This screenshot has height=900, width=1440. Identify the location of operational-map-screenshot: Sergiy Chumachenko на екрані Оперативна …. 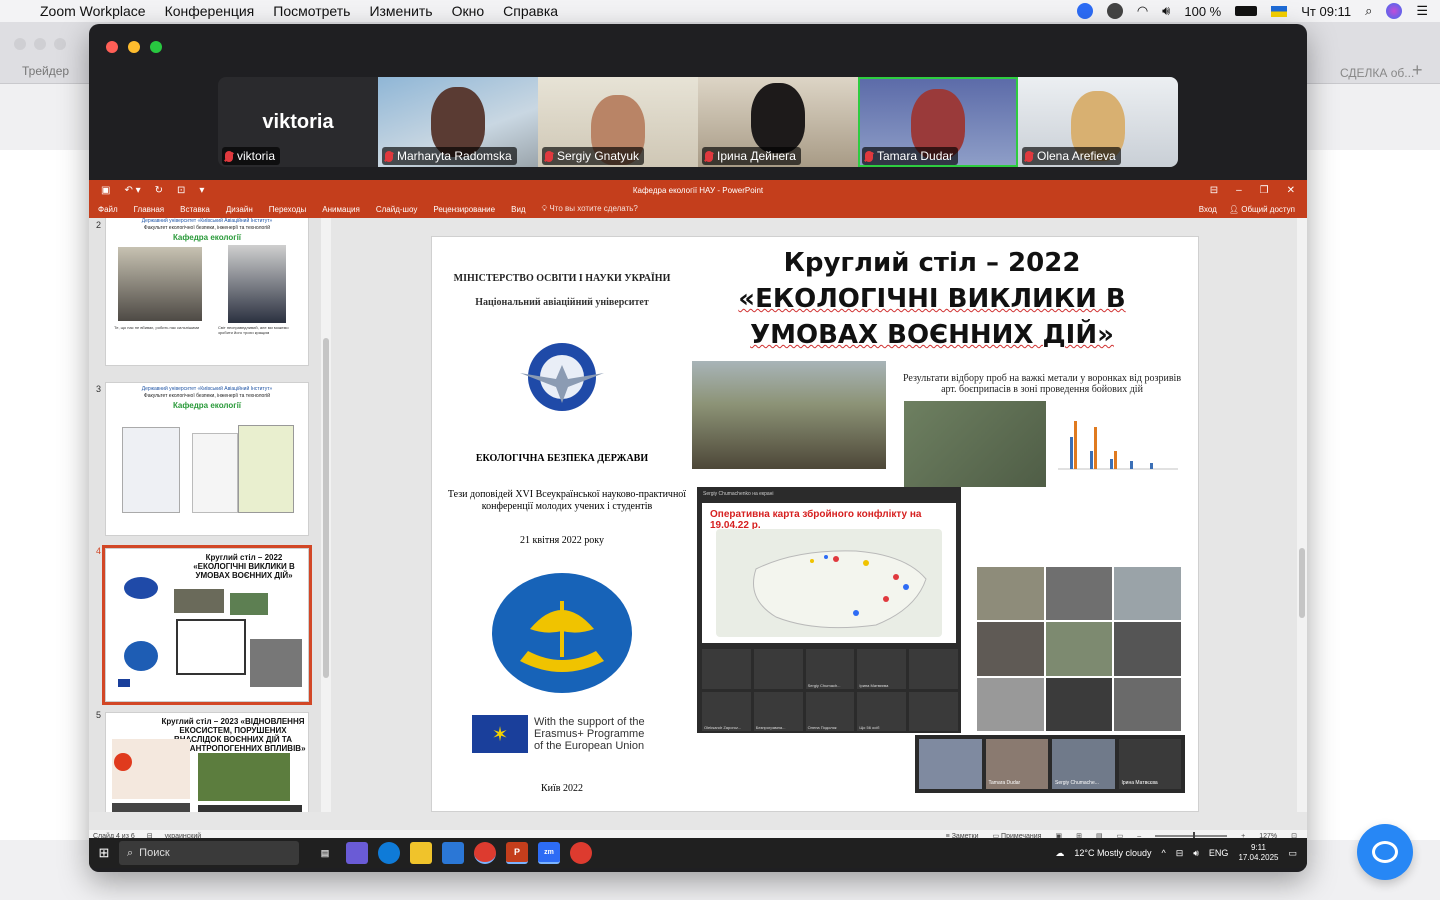
(829, 610).